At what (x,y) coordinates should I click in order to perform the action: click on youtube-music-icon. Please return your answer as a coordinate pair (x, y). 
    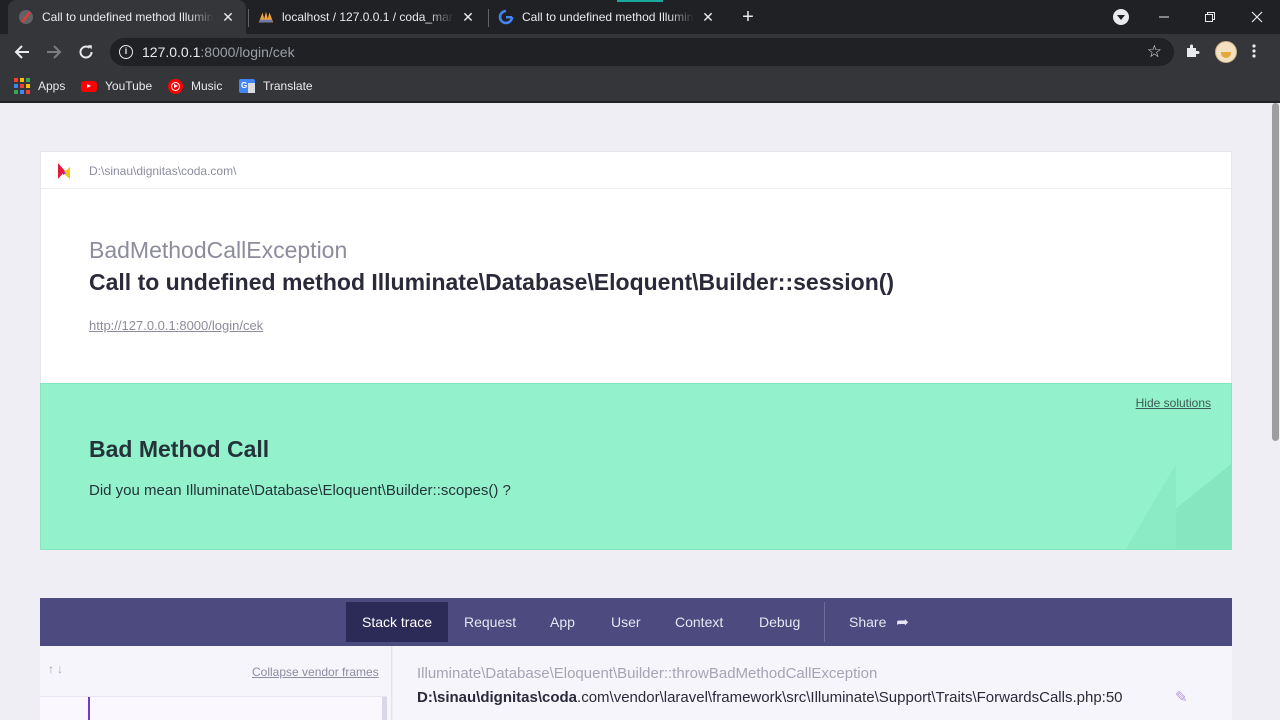
    Looking at the image, I should click on (175, 86).